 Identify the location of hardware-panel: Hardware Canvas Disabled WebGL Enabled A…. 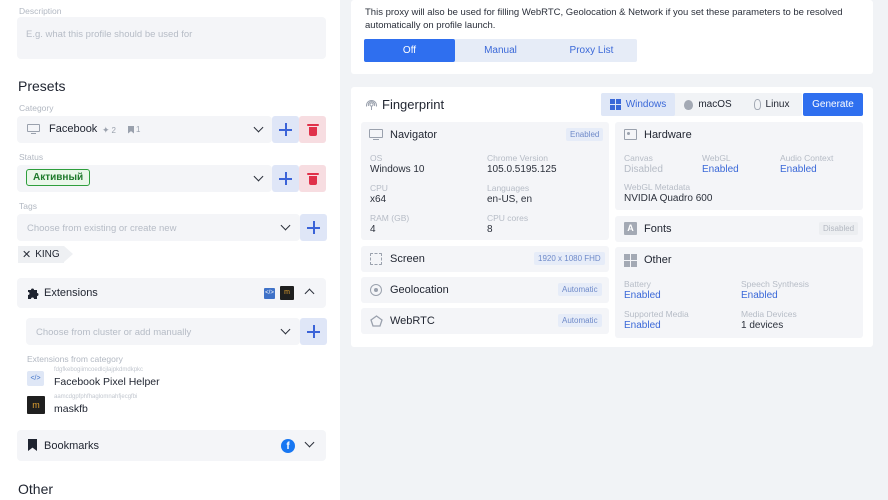
(739, 166).